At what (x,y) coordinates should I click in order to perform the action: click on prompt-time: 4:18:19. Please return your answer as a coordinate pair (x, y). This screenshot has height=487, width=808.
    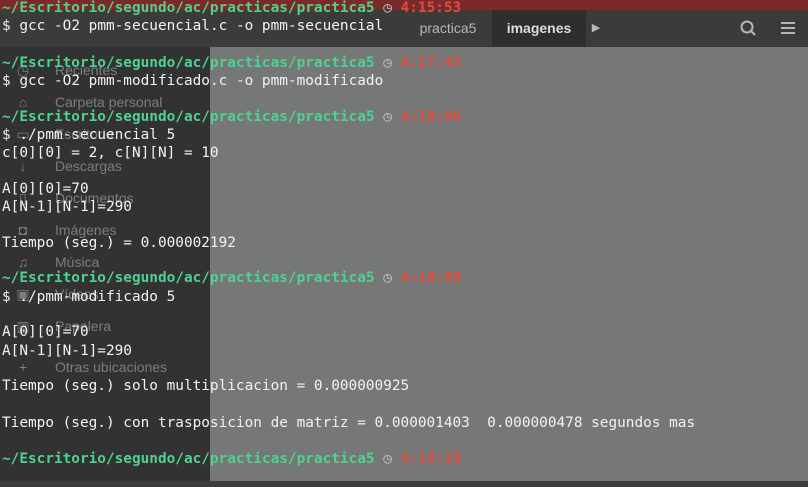
    Looking at the image, I should click on (431, 459).